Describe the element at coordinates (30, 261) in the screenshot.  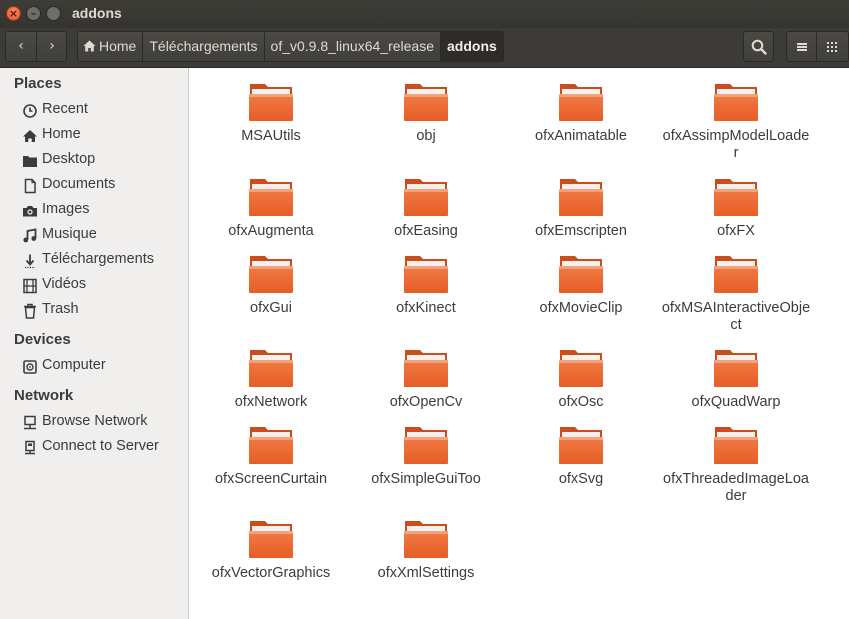
I see `download-icon` at that location.